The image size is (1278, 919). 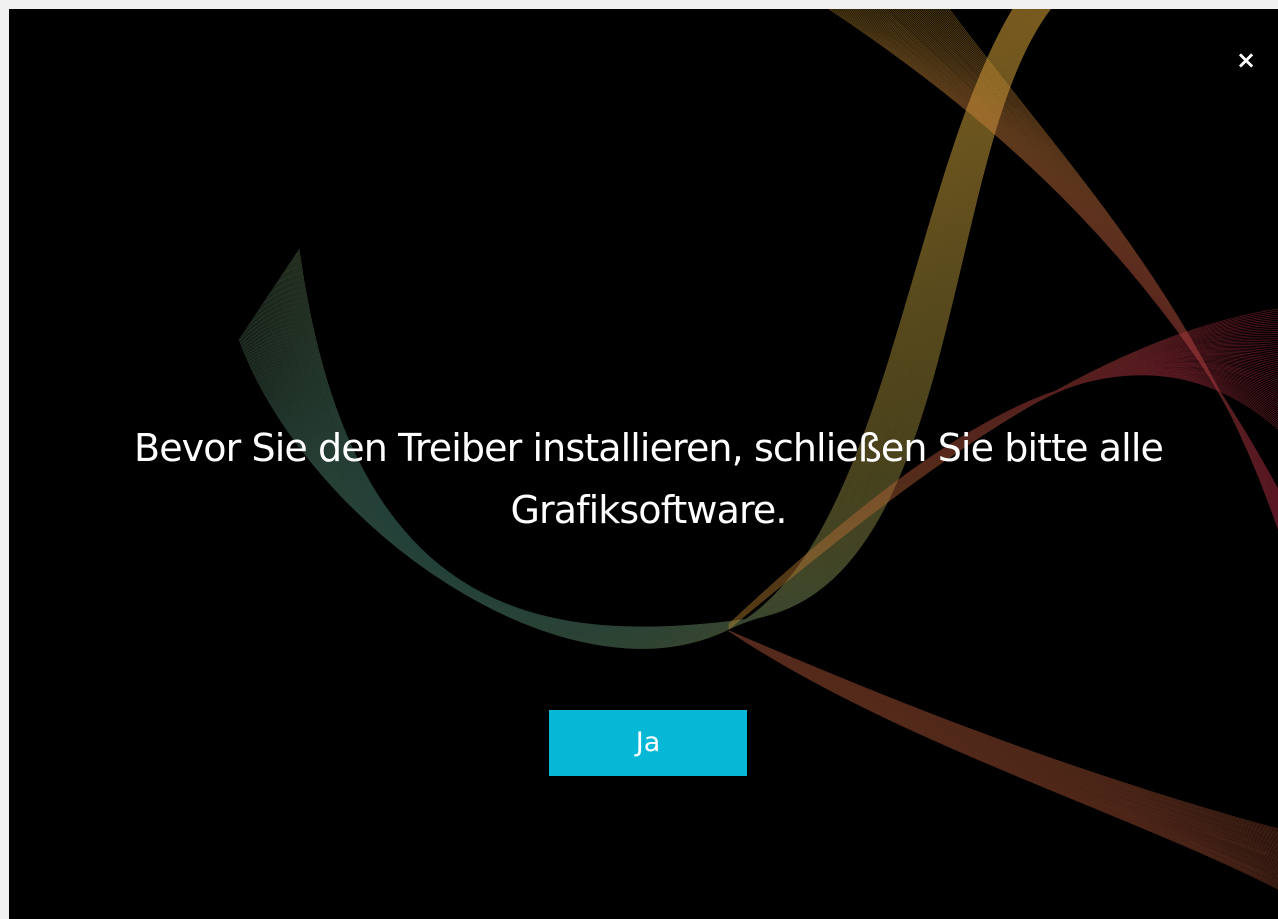 I want to click on close-icon: ×, so click(x=1246, y=60).